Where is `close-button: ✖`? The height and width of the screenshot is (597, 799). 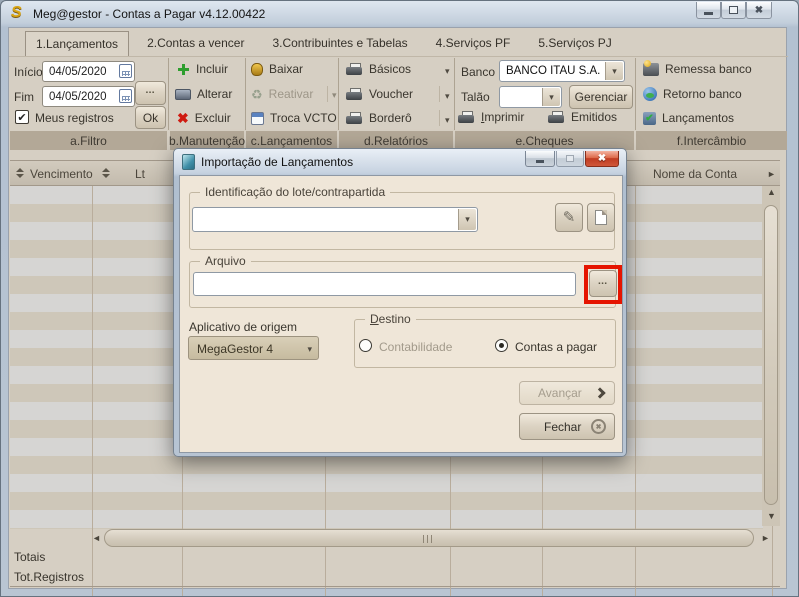 close-button: ✖ is located at coordinates (759, 10).